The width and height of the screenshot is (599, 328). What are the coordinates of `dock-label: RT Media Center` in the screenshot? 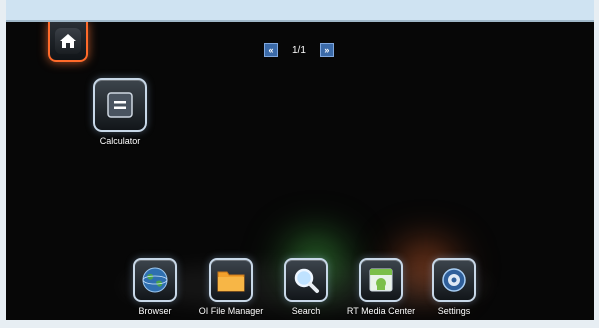 It's located at (381, 311).